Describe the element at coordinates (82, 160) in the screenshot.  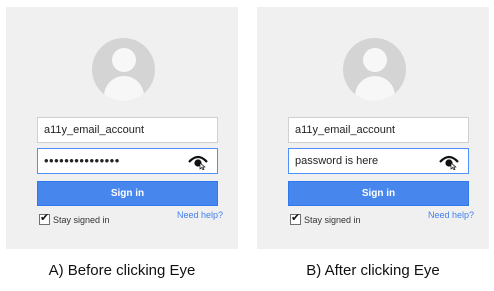
I see `password-value: •••••••••••••••` at that location.